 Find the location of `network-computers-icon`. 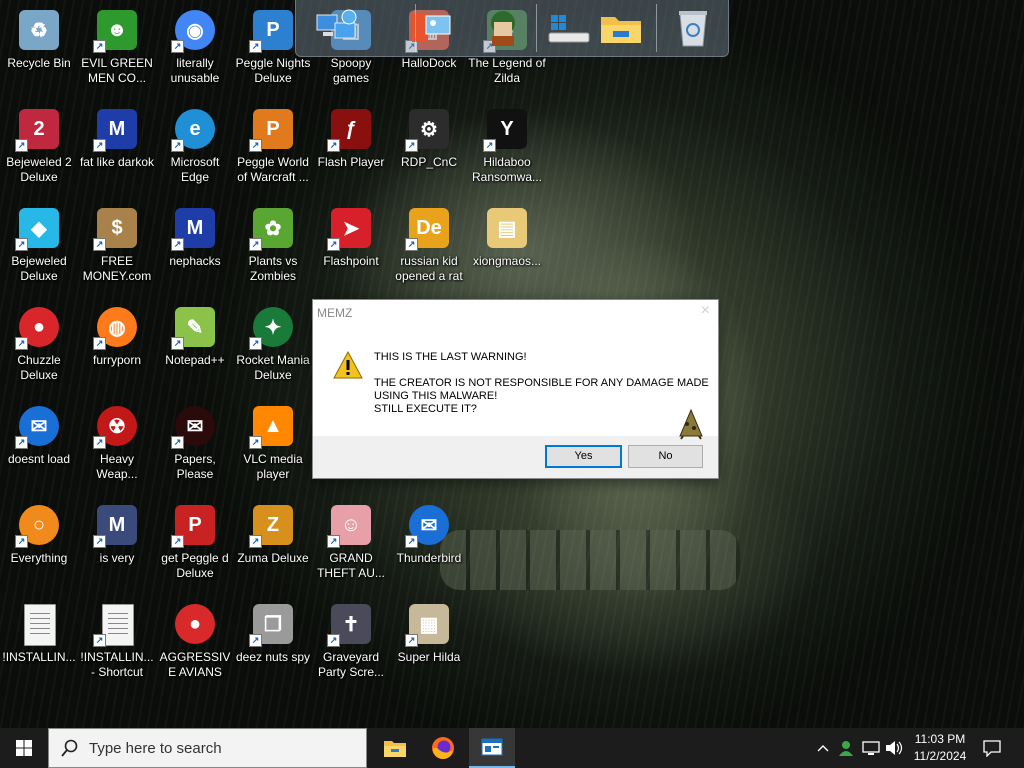

network-computers-icon is located at coordinates (337, 28).